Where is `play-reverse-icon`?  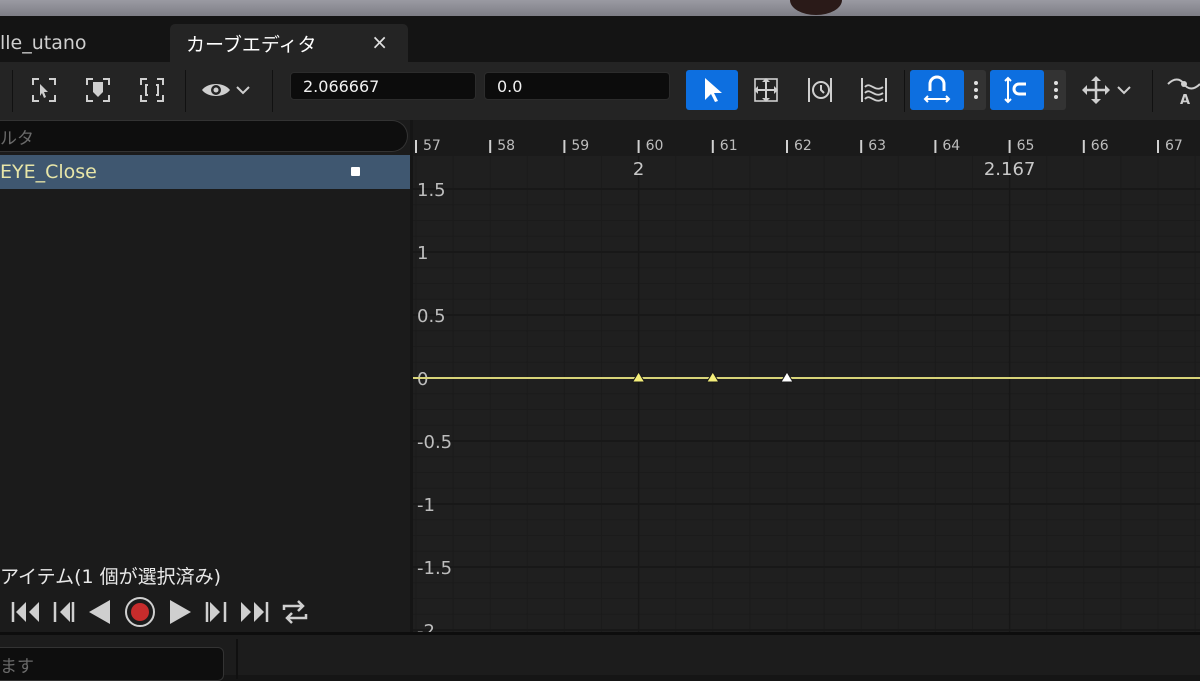 play-reverse-icon is located at coordinates (100, 612).